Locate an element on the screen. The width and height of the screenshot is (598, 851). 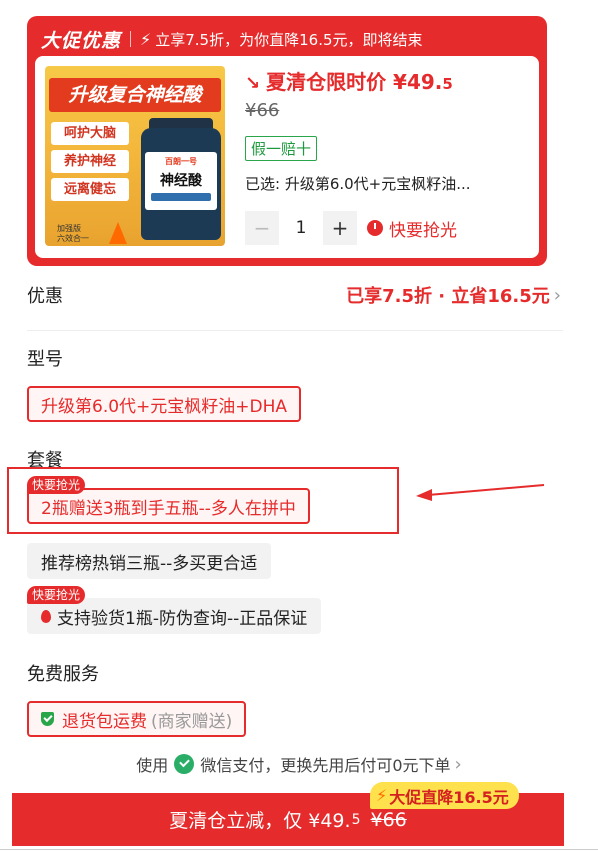
decrease-button: − is located at coordinates (262, 228).